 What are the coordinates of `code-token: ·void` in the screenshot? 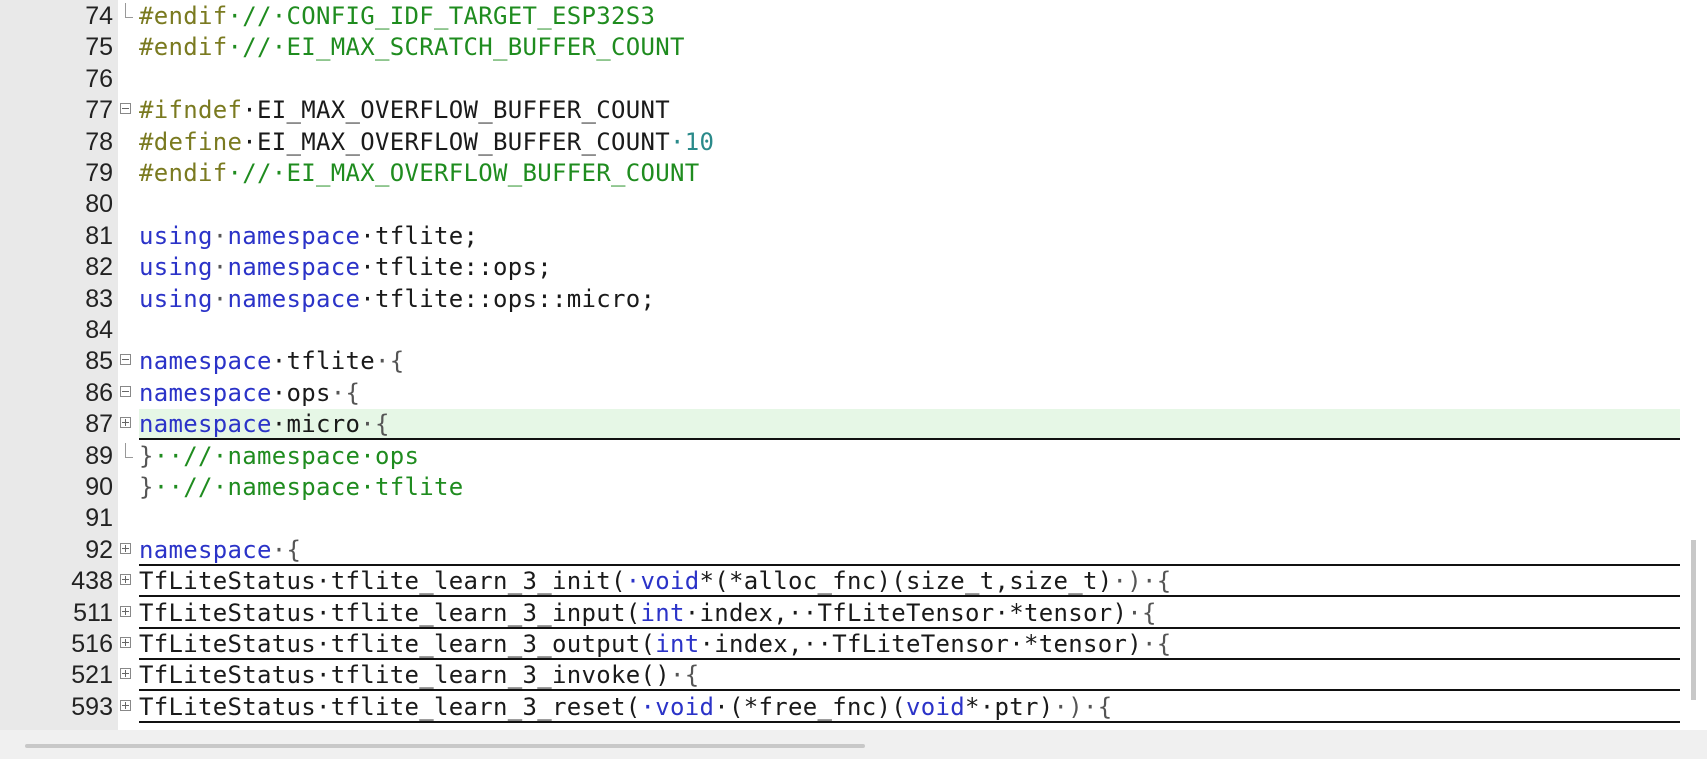 It's located at (677, 706).